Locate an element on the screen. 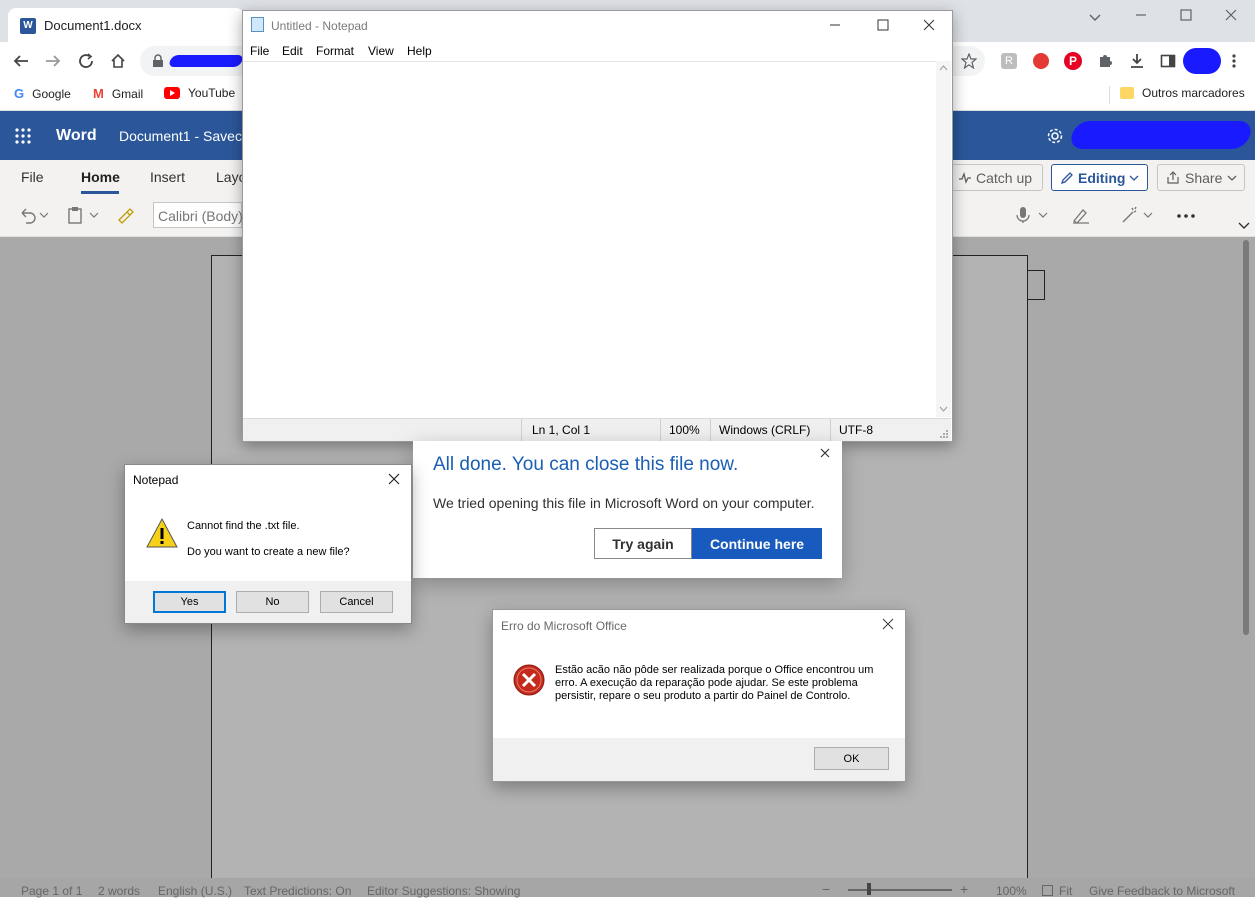 The width and height of the screenshot is (1255, 898). download-icon is located at coordinates (1137, 61).